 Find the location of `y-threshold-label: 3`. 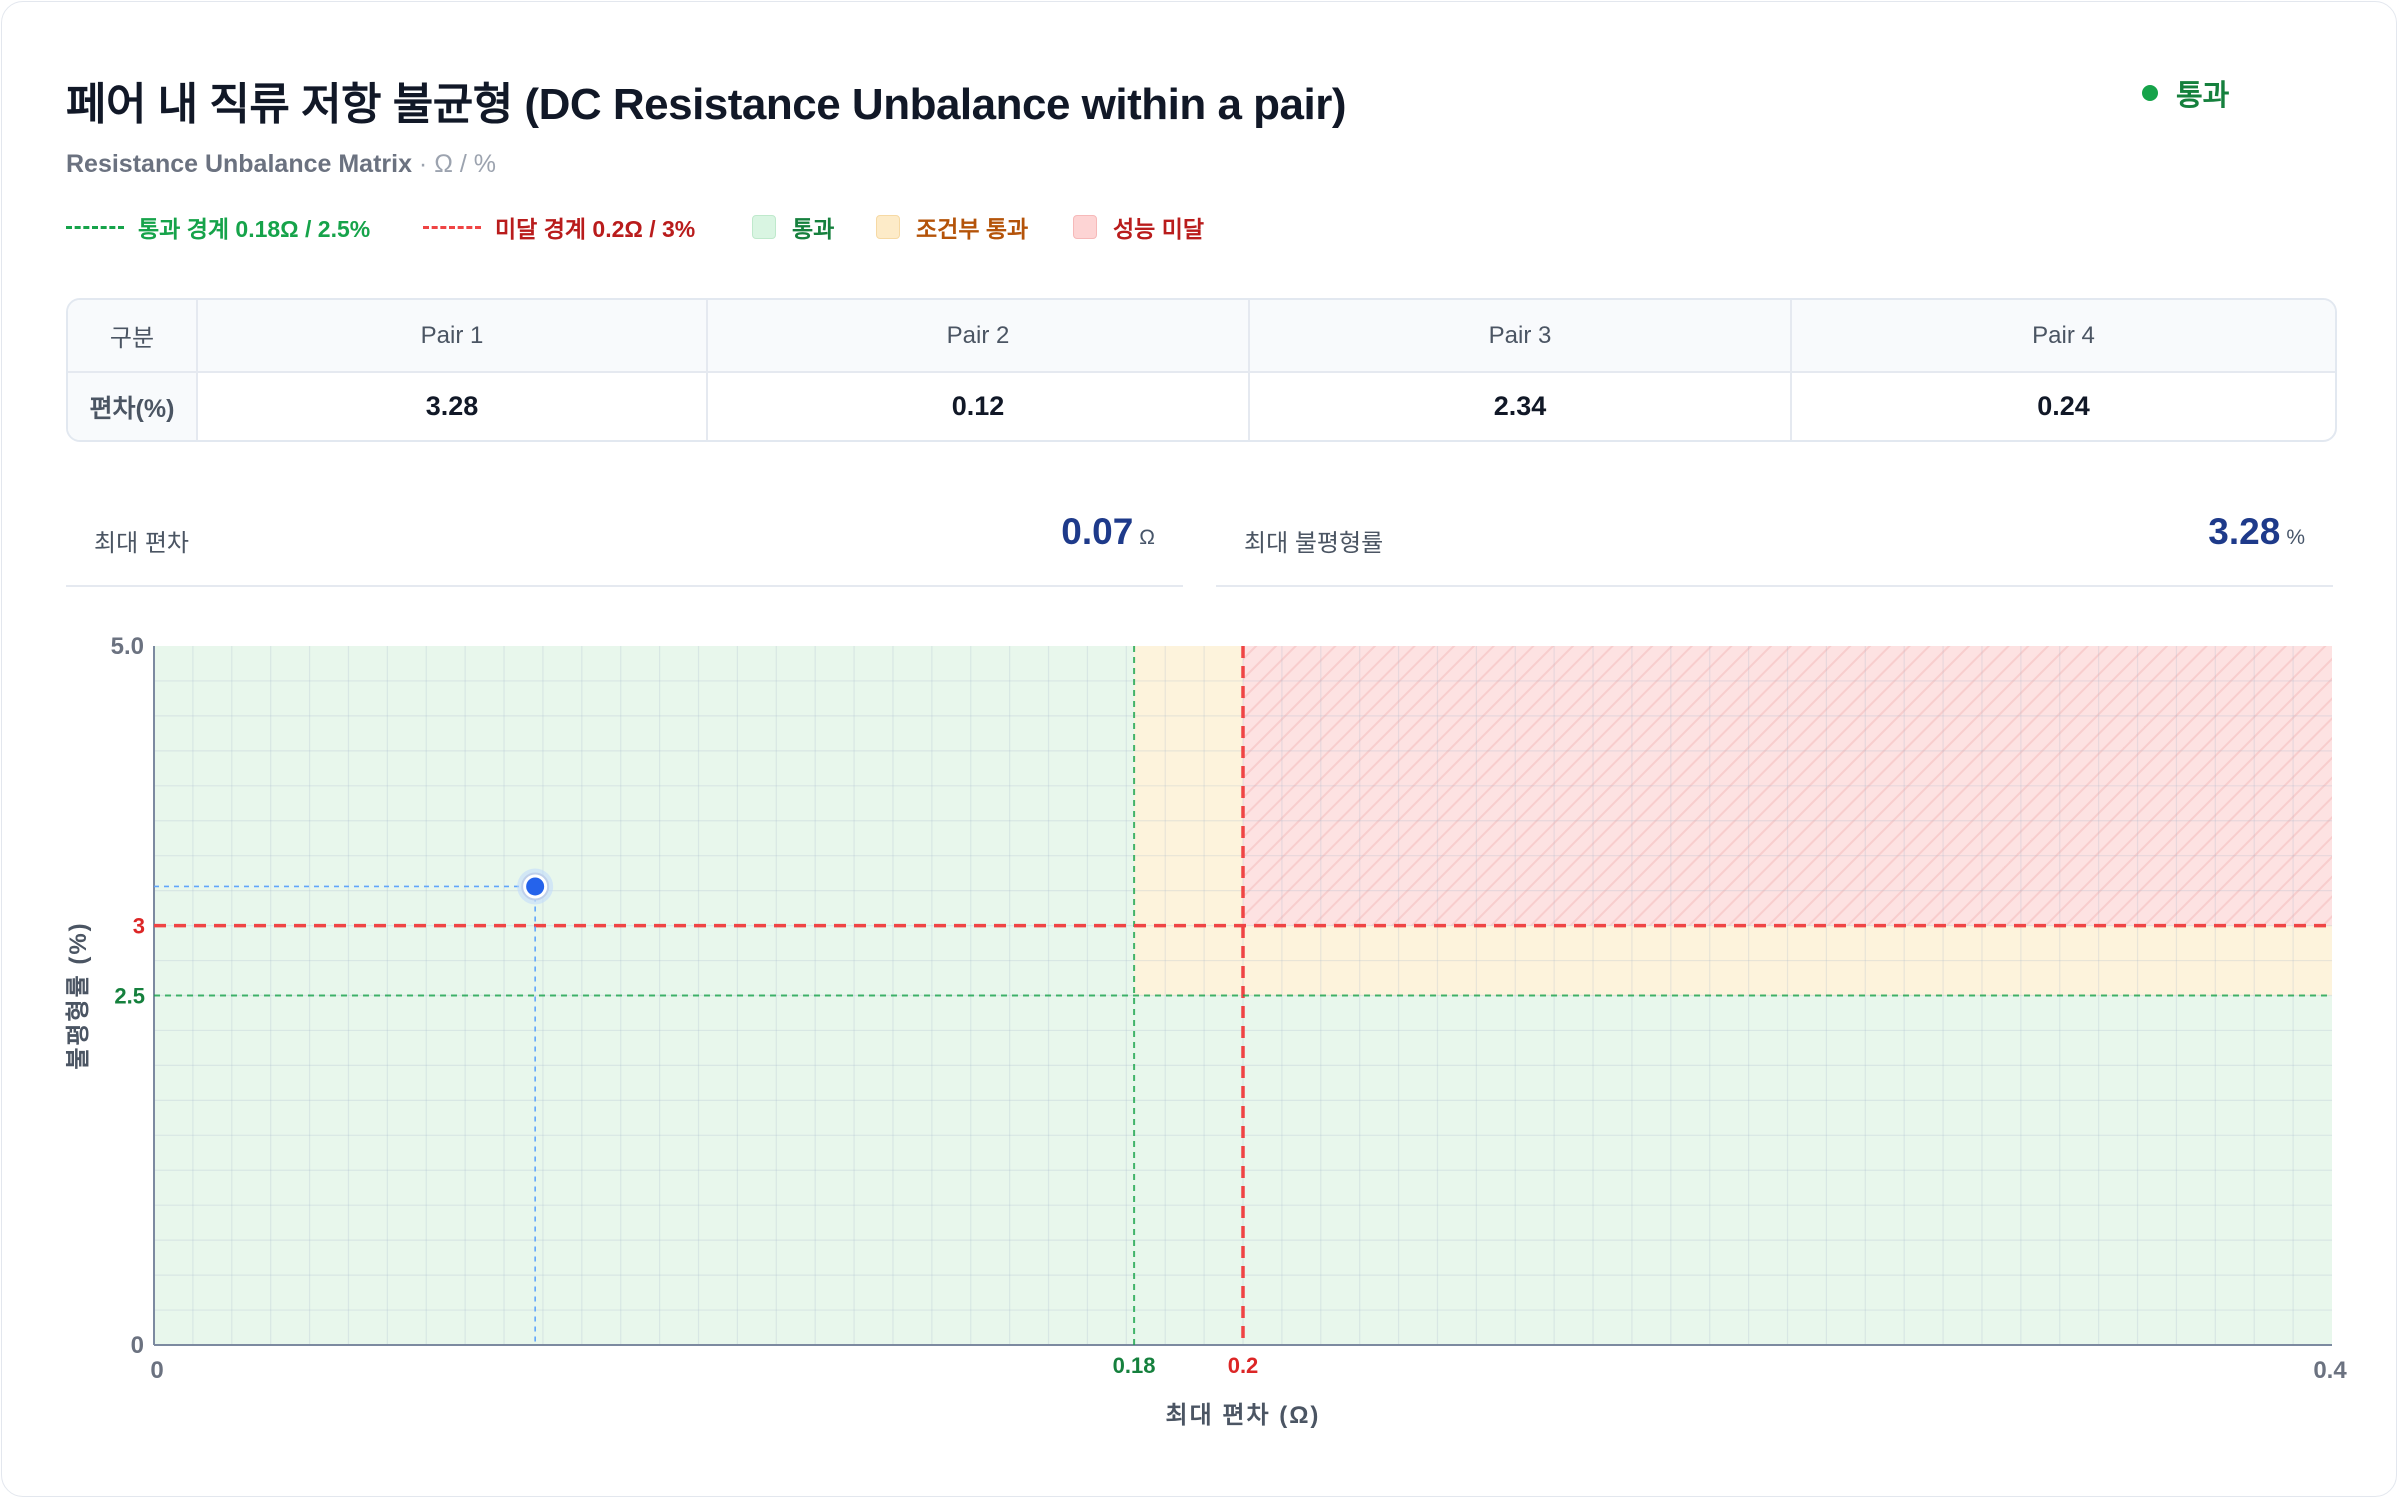

y-threshold-label: 3 is located at coordinates (139, 926).